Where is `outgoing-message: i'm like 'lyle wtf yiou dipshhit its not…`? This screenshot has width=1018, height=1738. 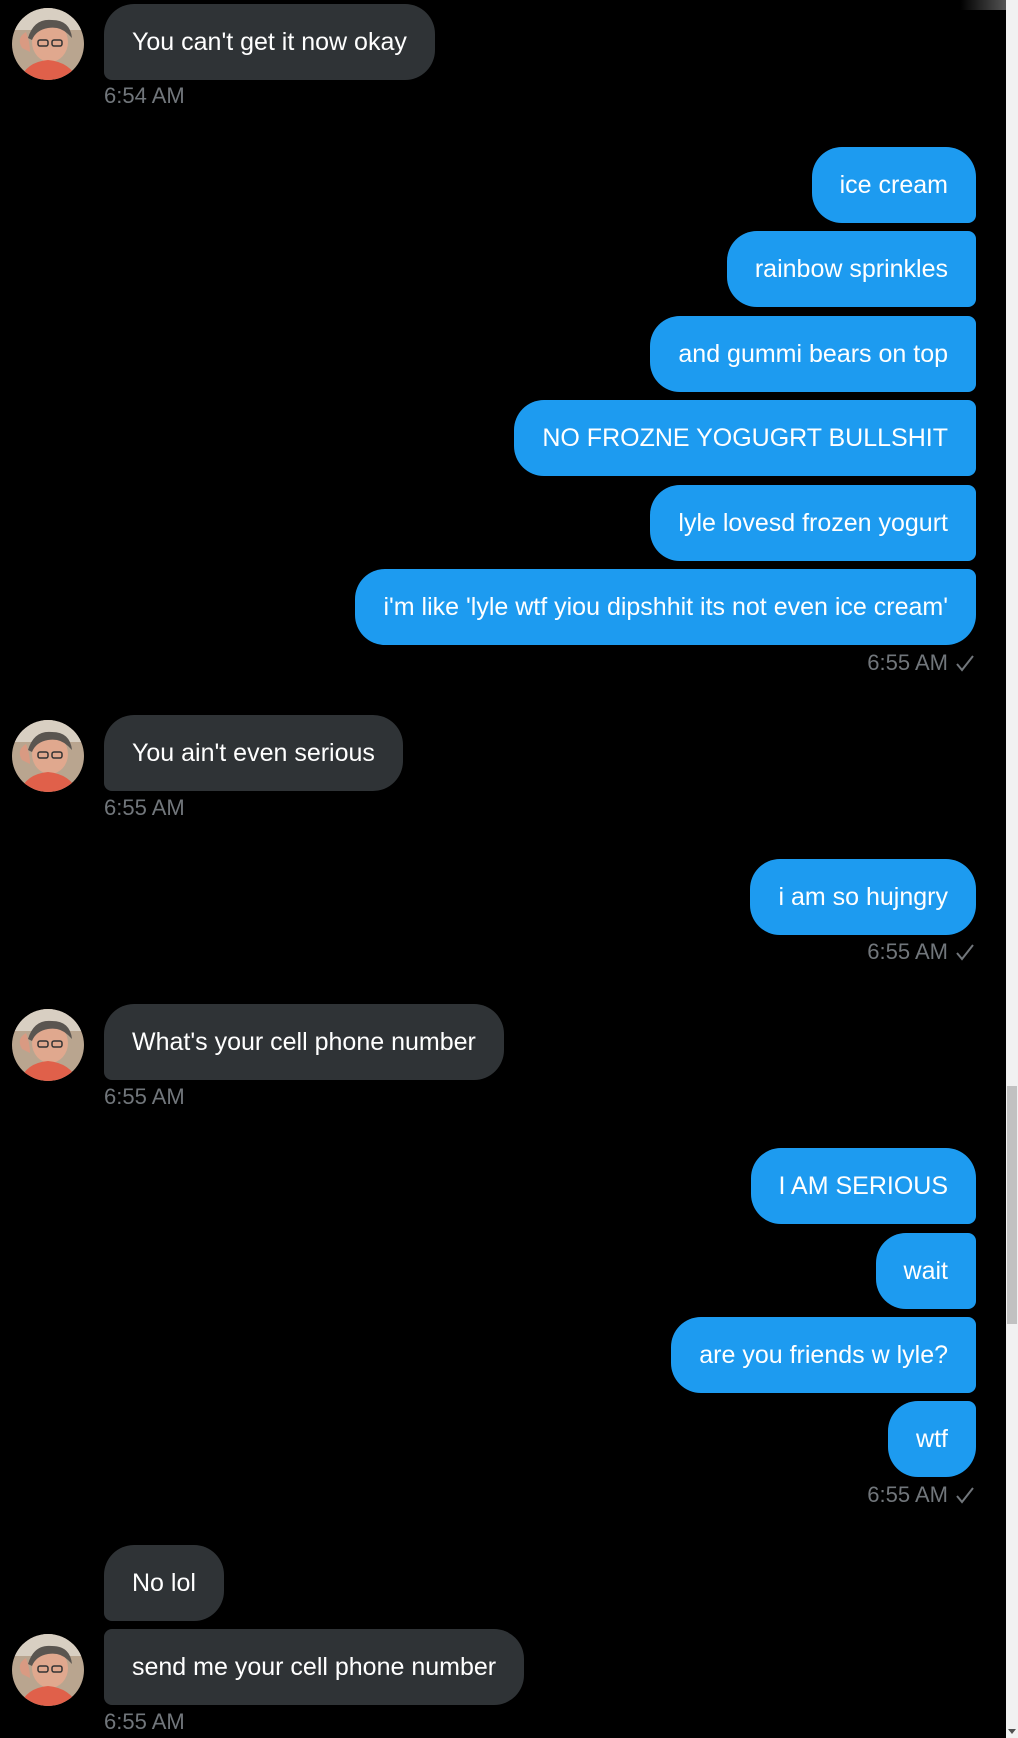 outgoing-message: i'm like 'lyle wtf yiou dipshhit its not… is located at coordinates (665, 607).